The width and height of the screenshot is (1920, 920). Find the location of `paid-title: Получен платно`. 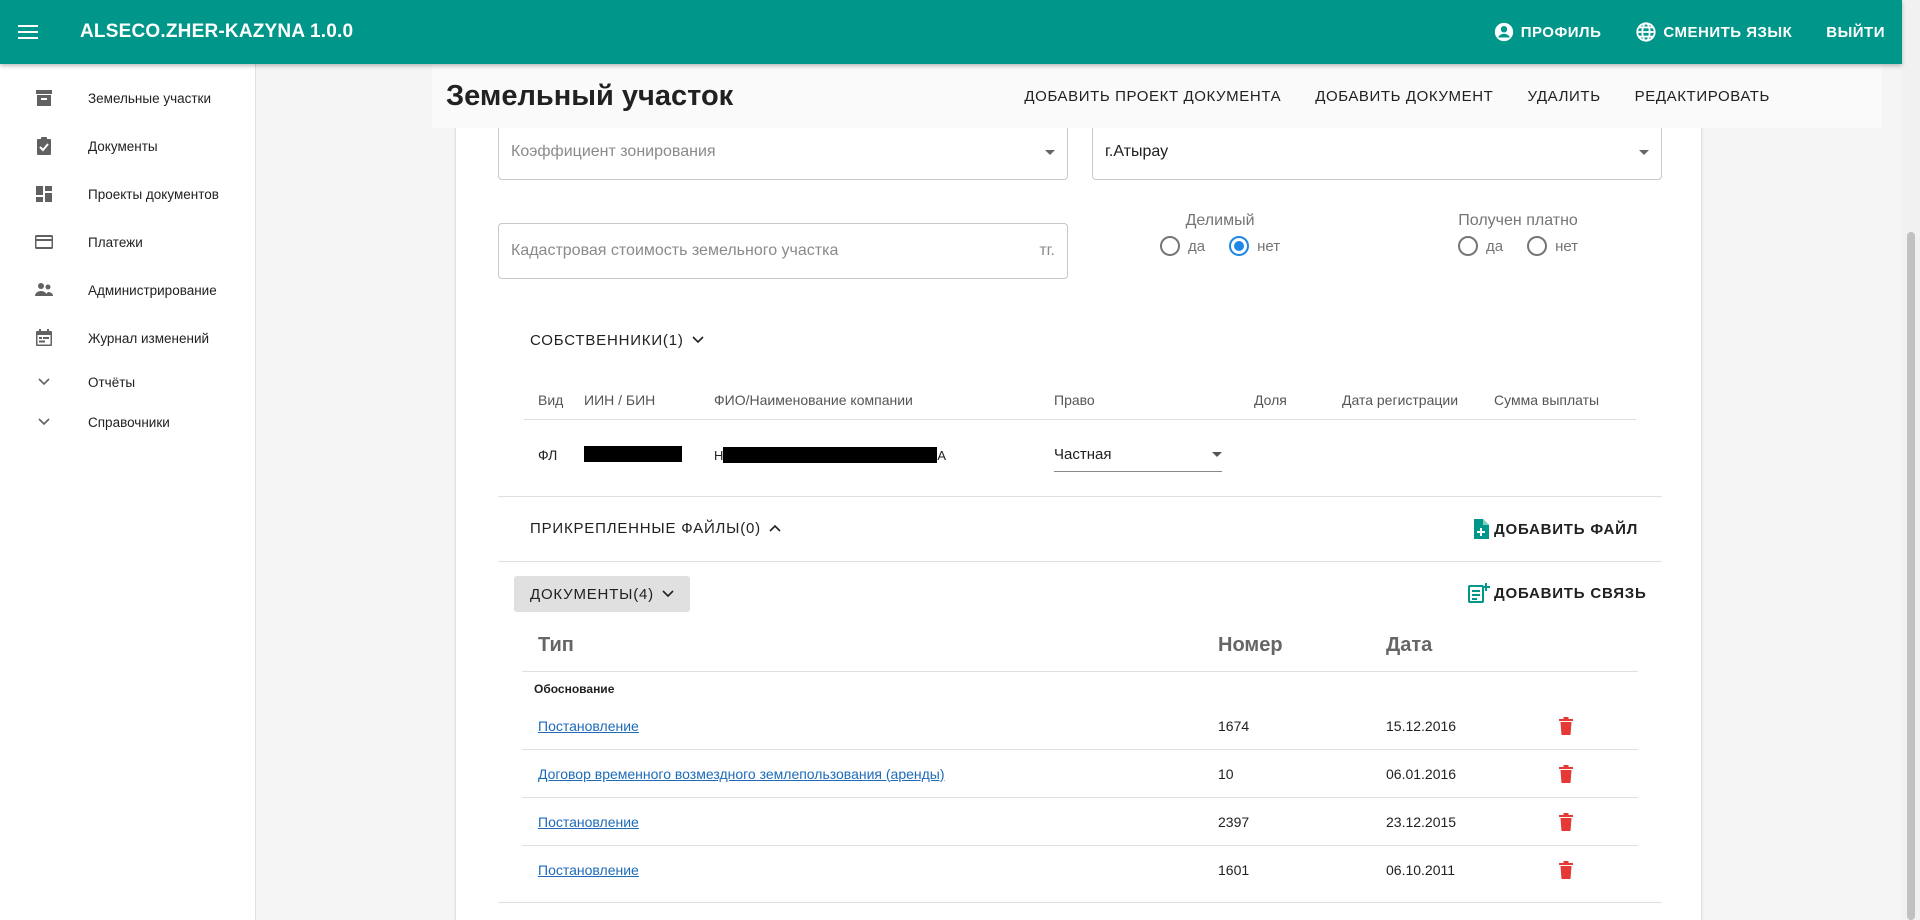

paid-title: Получен платно is located at coordinates (1518, 220).